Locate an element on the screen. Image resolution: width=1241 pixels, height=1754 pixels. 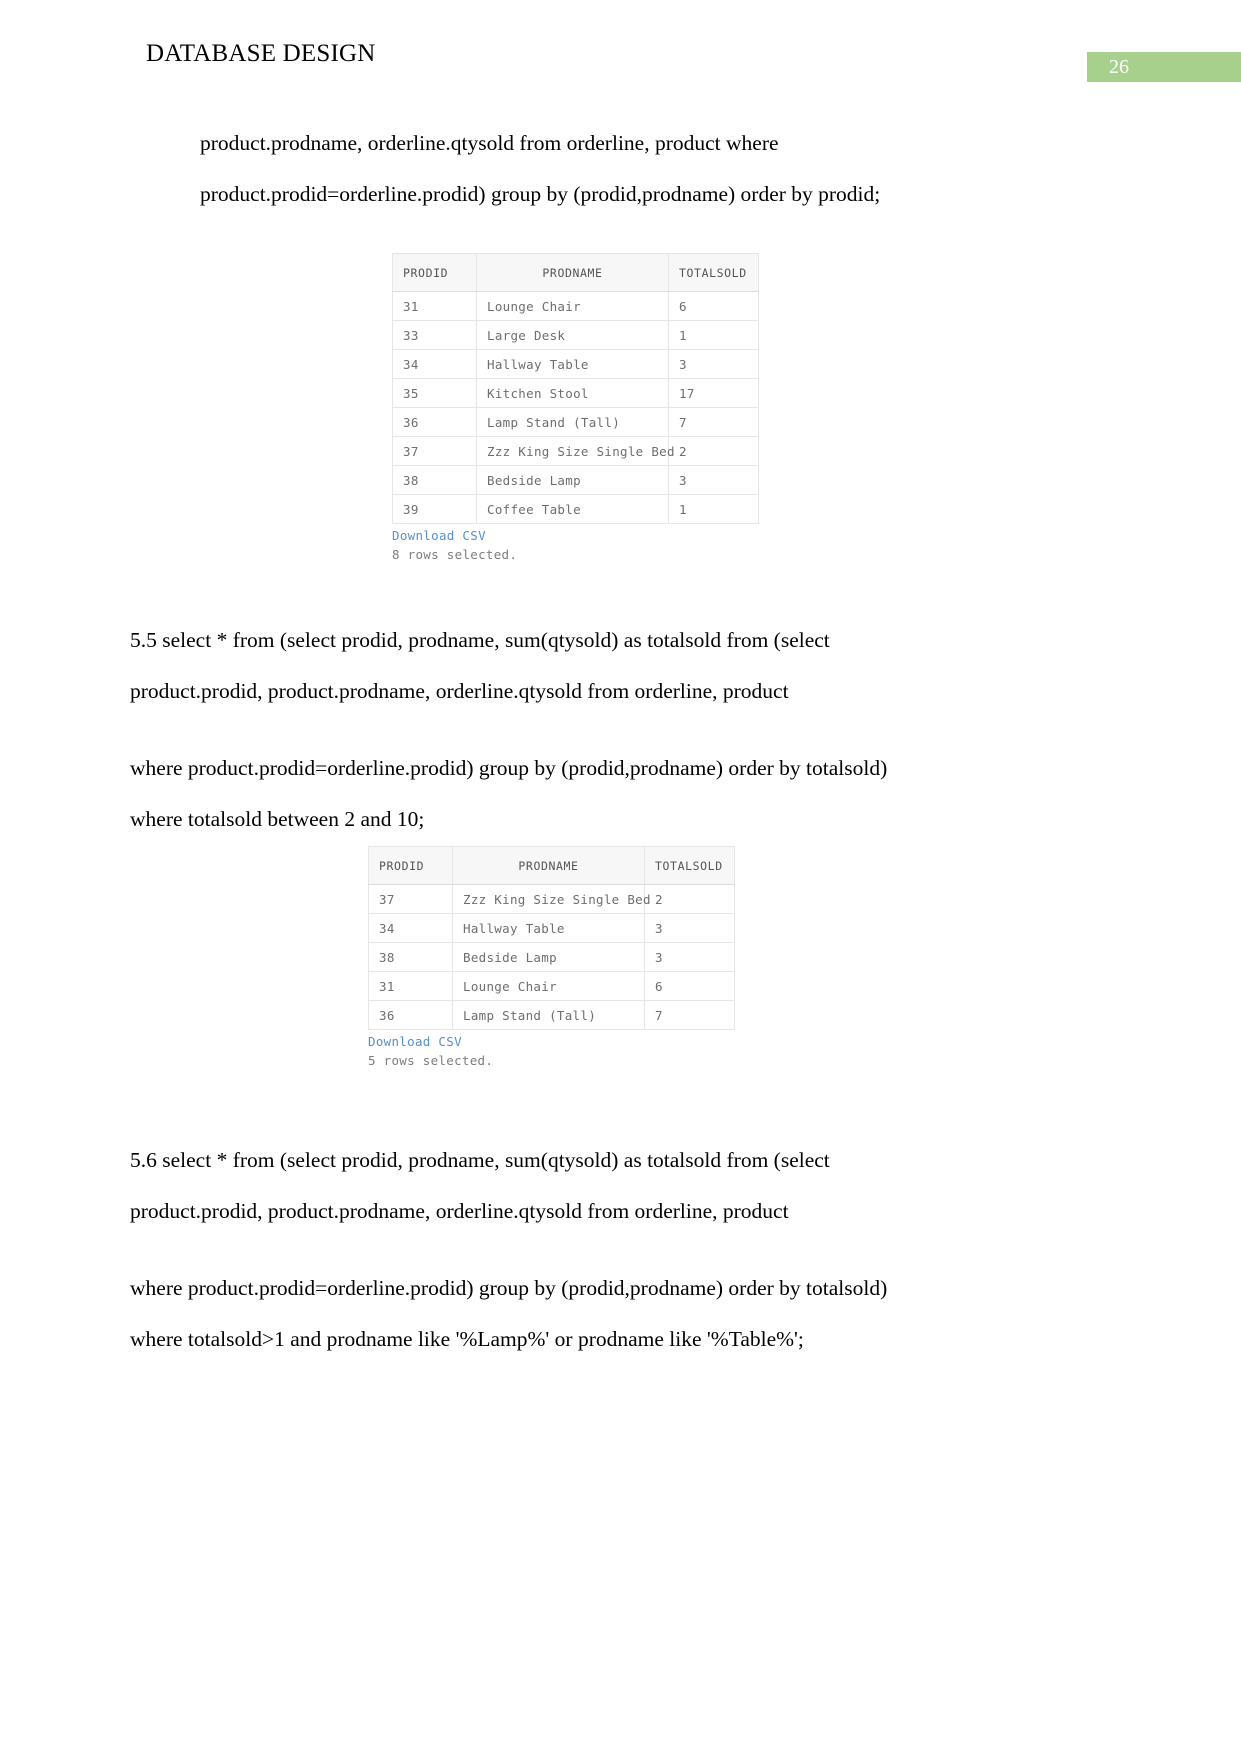
table-row: 33 Large Desk 1 is located at coordinates (575, 335).